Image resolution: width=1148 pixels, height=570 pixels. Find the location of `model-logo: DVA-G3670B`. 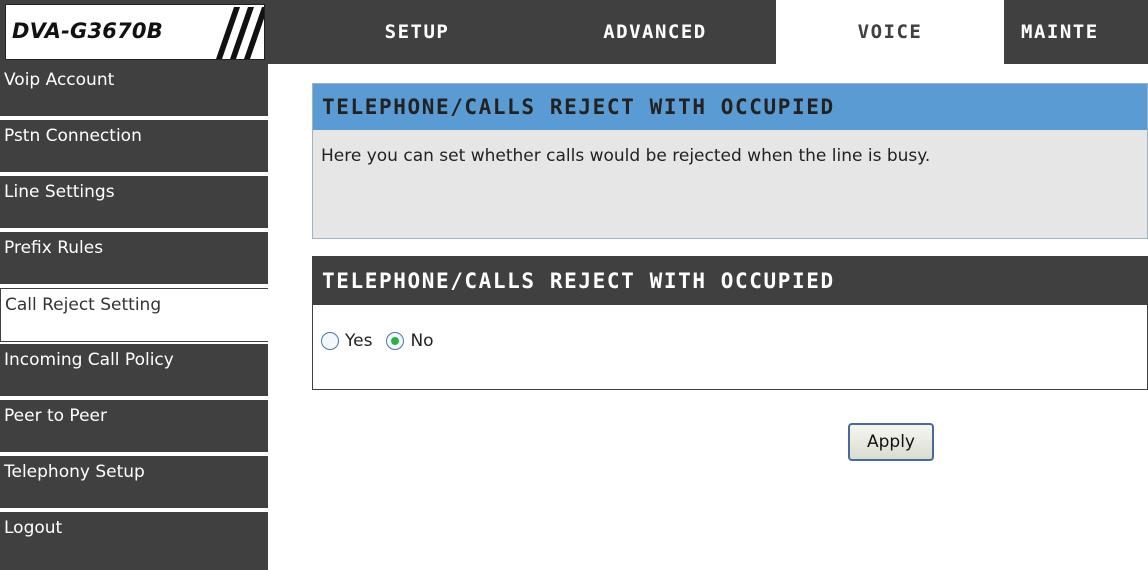

model-logo: DVA-G3670B is located at coordinates (135, 32).